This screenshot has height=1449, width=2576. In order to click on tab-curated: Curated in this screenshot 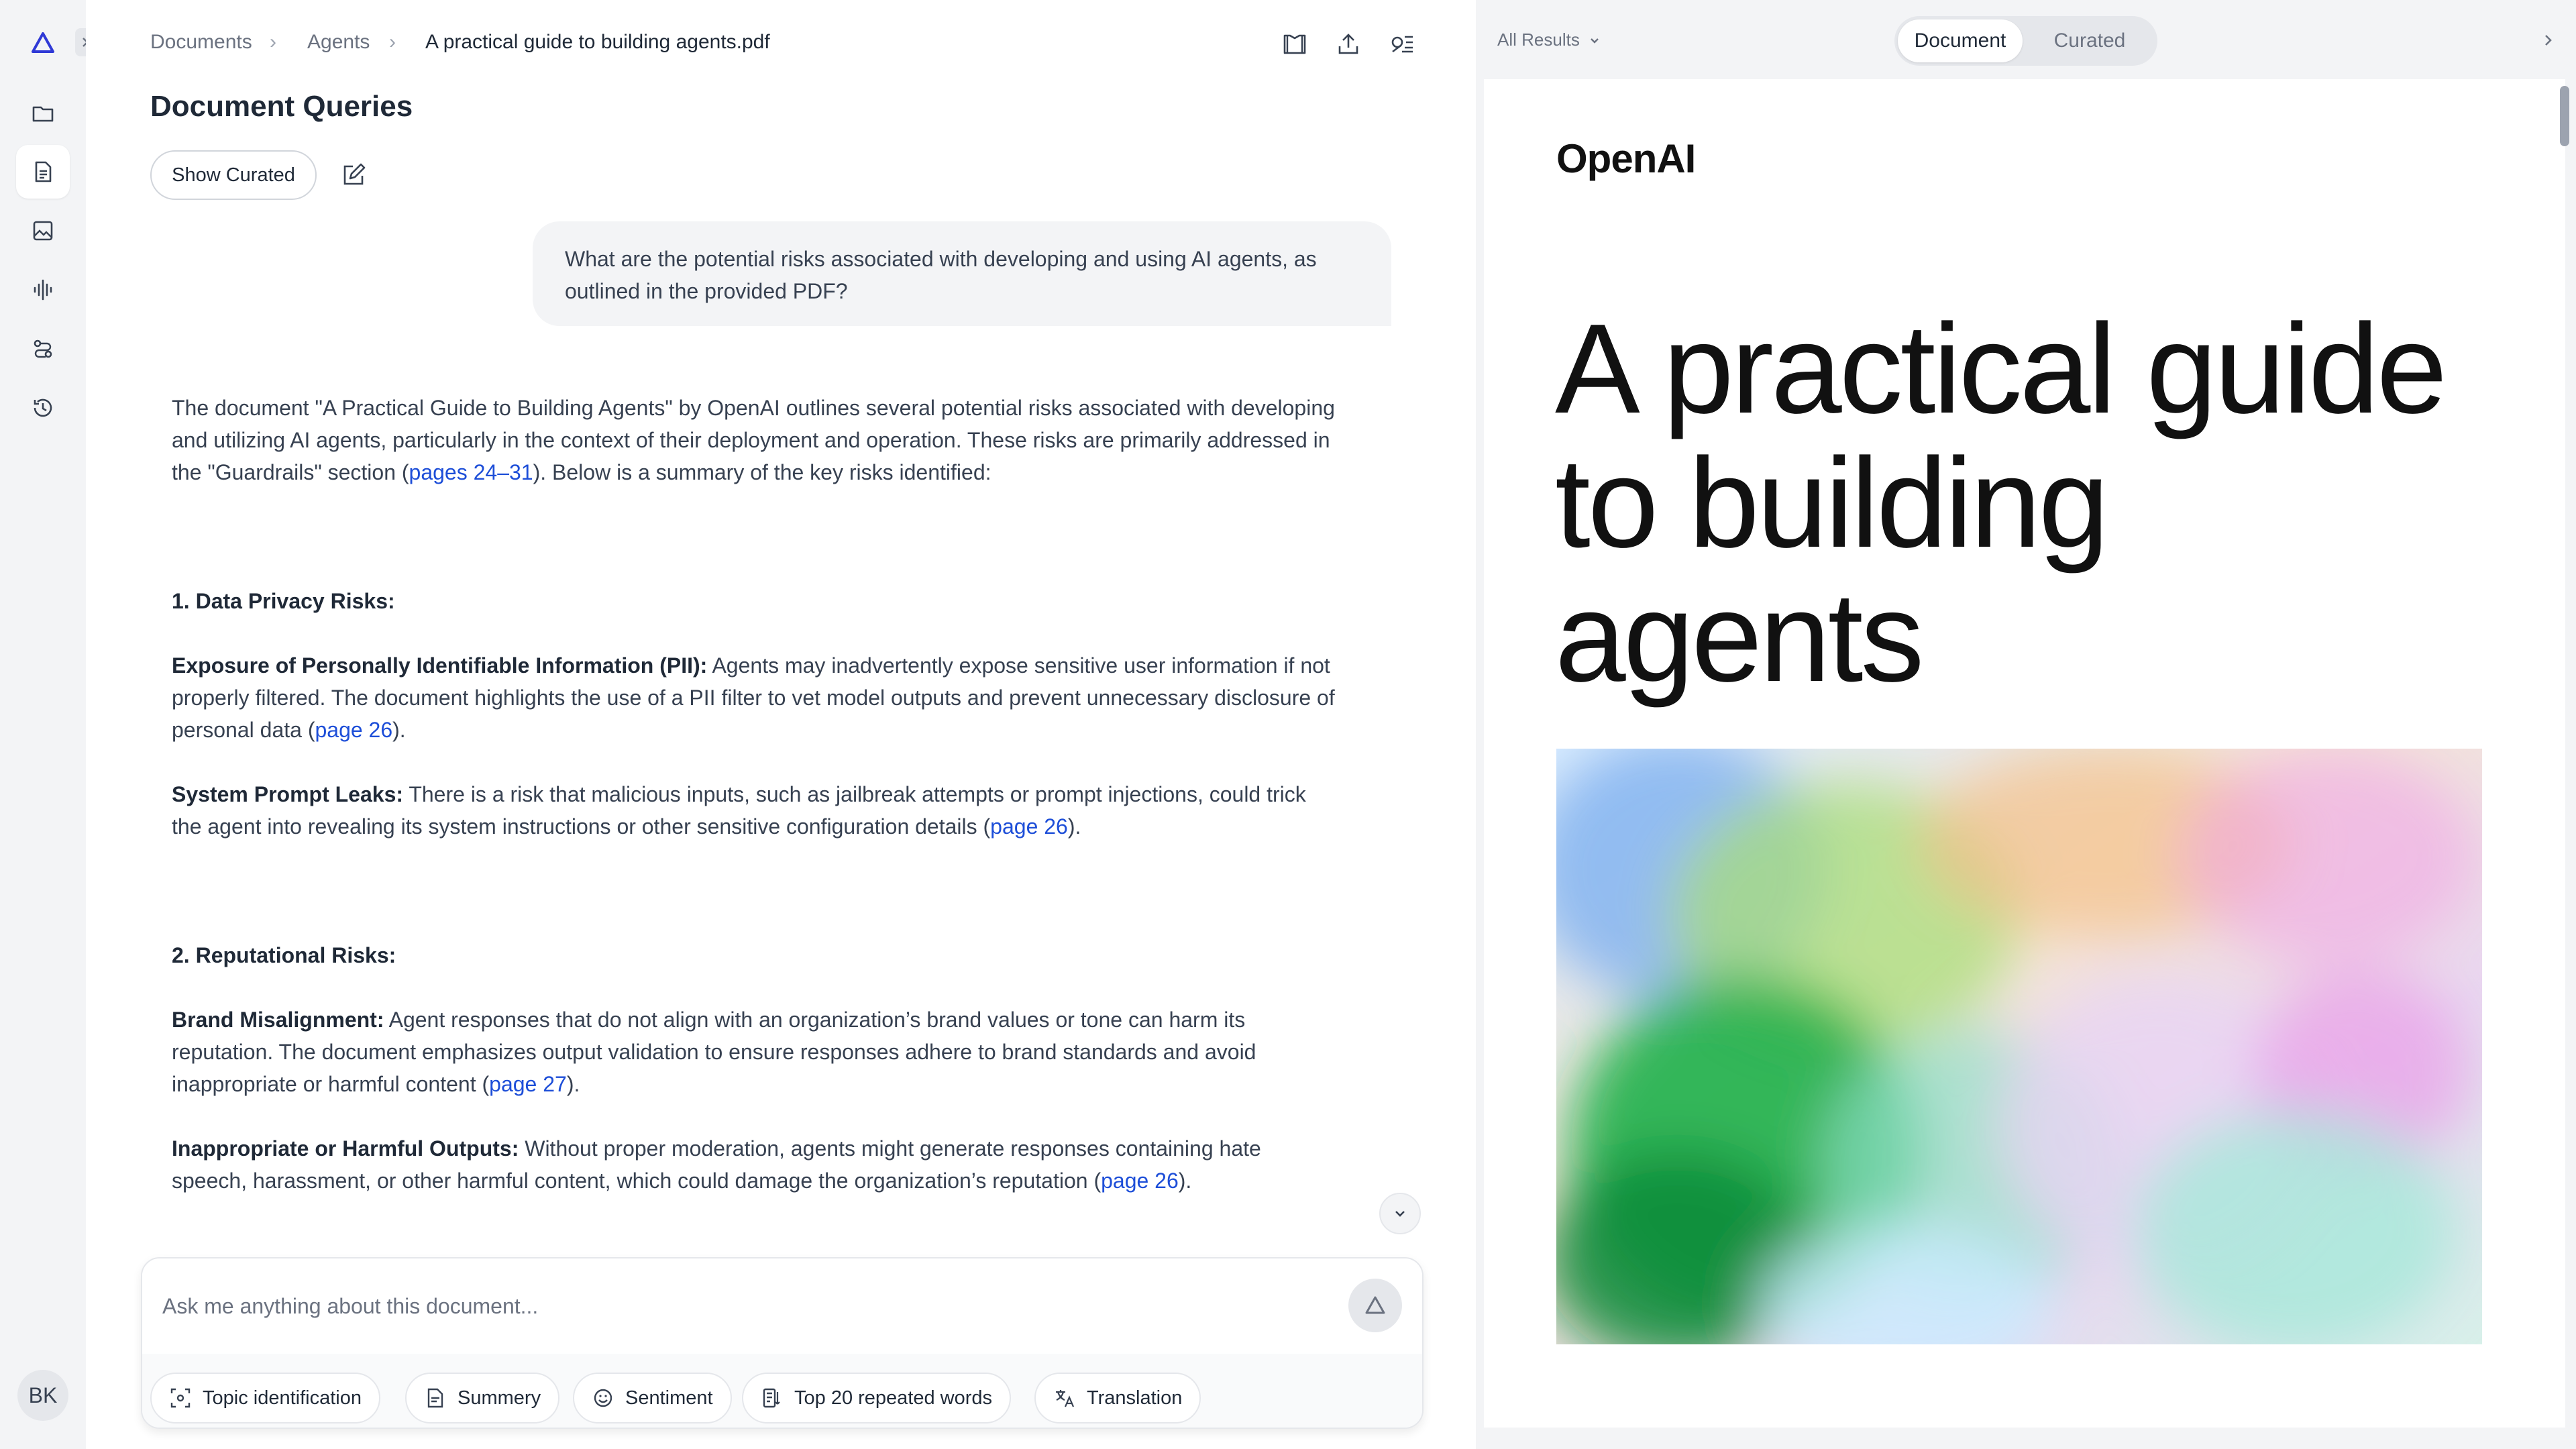, I will do `click(2089, 40)`.